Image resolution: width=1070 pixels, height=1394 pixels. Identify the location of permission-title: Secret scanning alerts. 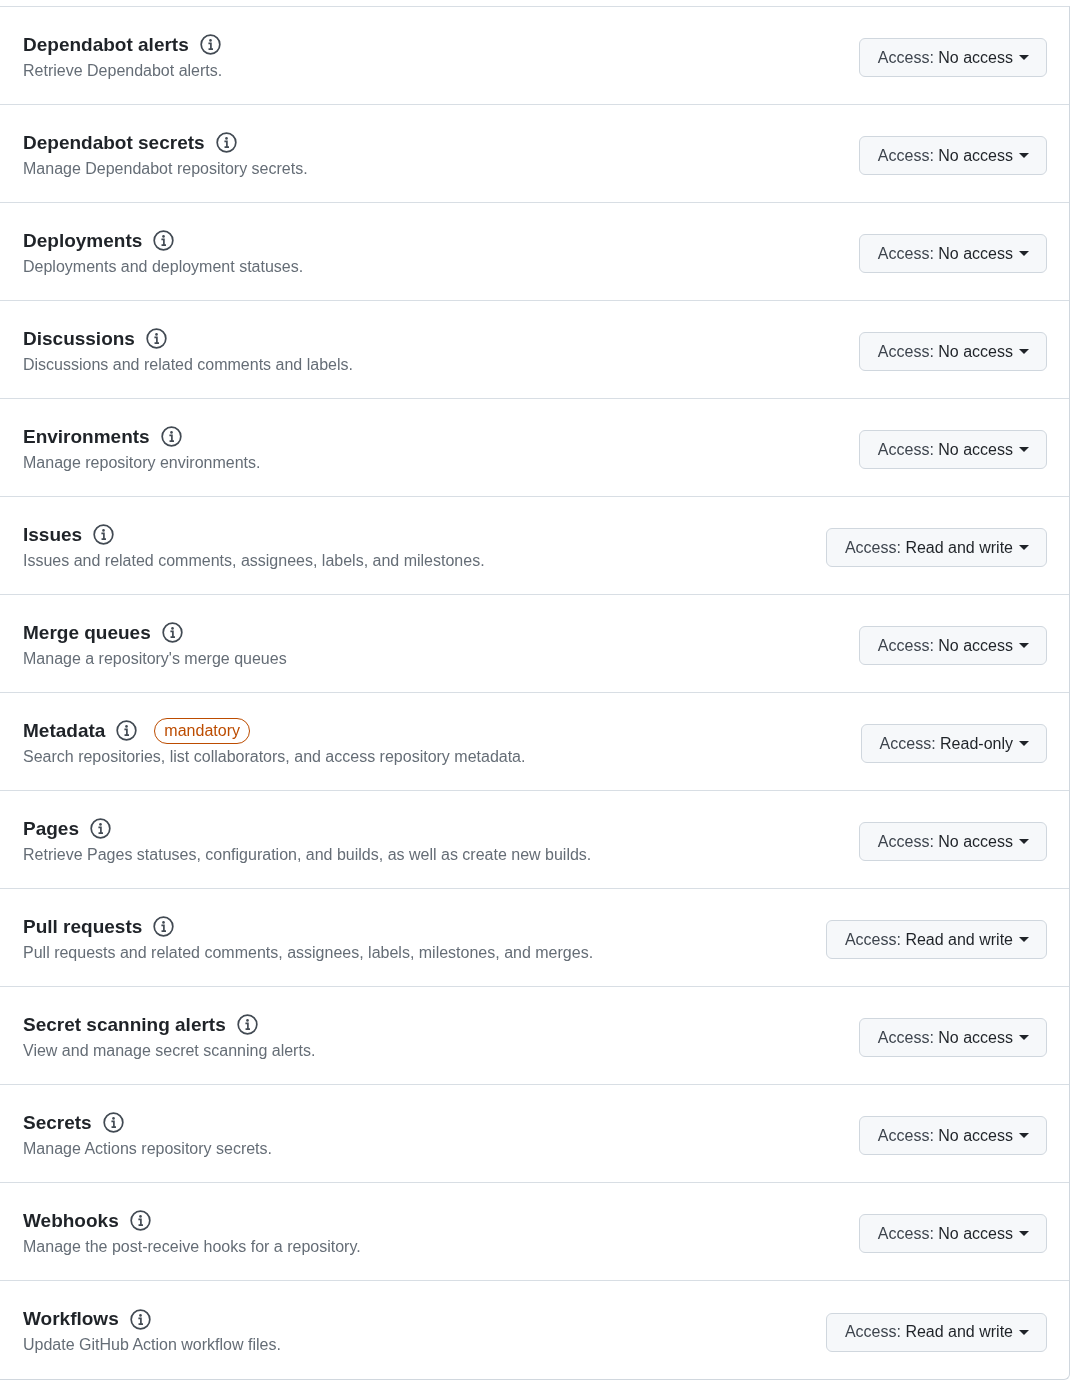
(124, 1024).